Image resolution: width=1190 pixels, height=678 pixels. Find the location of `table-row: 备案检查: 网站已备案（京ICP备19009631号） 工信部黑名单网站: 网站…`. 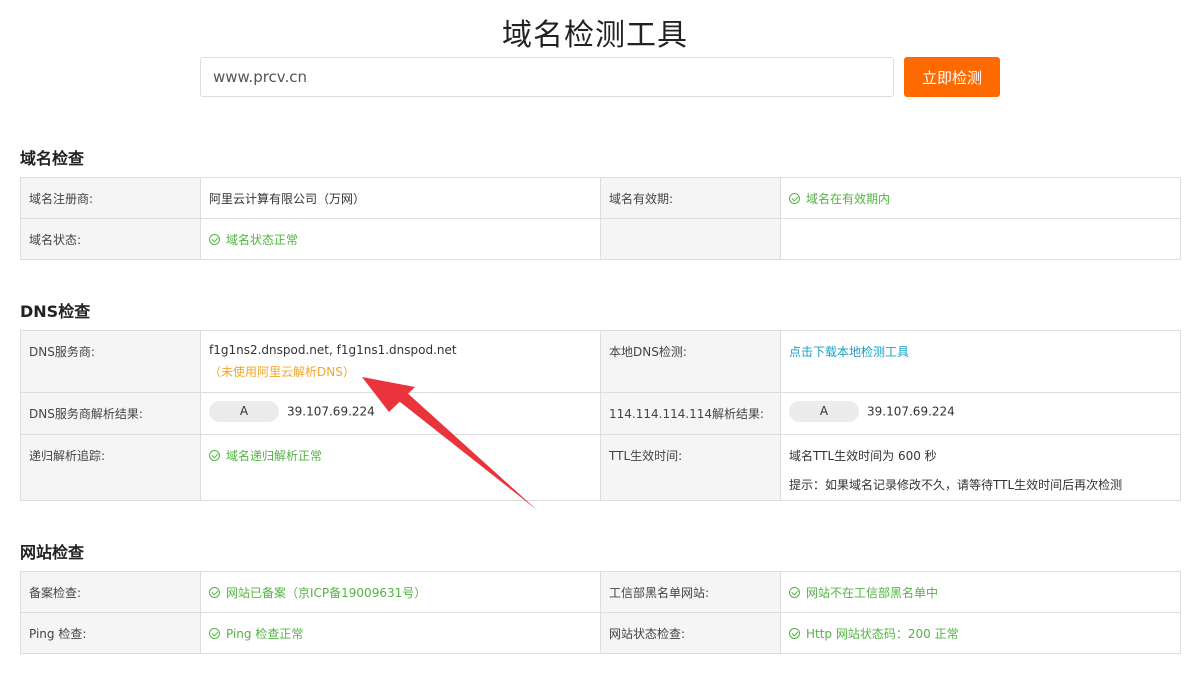

table-row: 备案检查: 网站已备案（京ICP备19009631号） 工信部黑名单网站: 网站… is located at coordinates (600, 592).